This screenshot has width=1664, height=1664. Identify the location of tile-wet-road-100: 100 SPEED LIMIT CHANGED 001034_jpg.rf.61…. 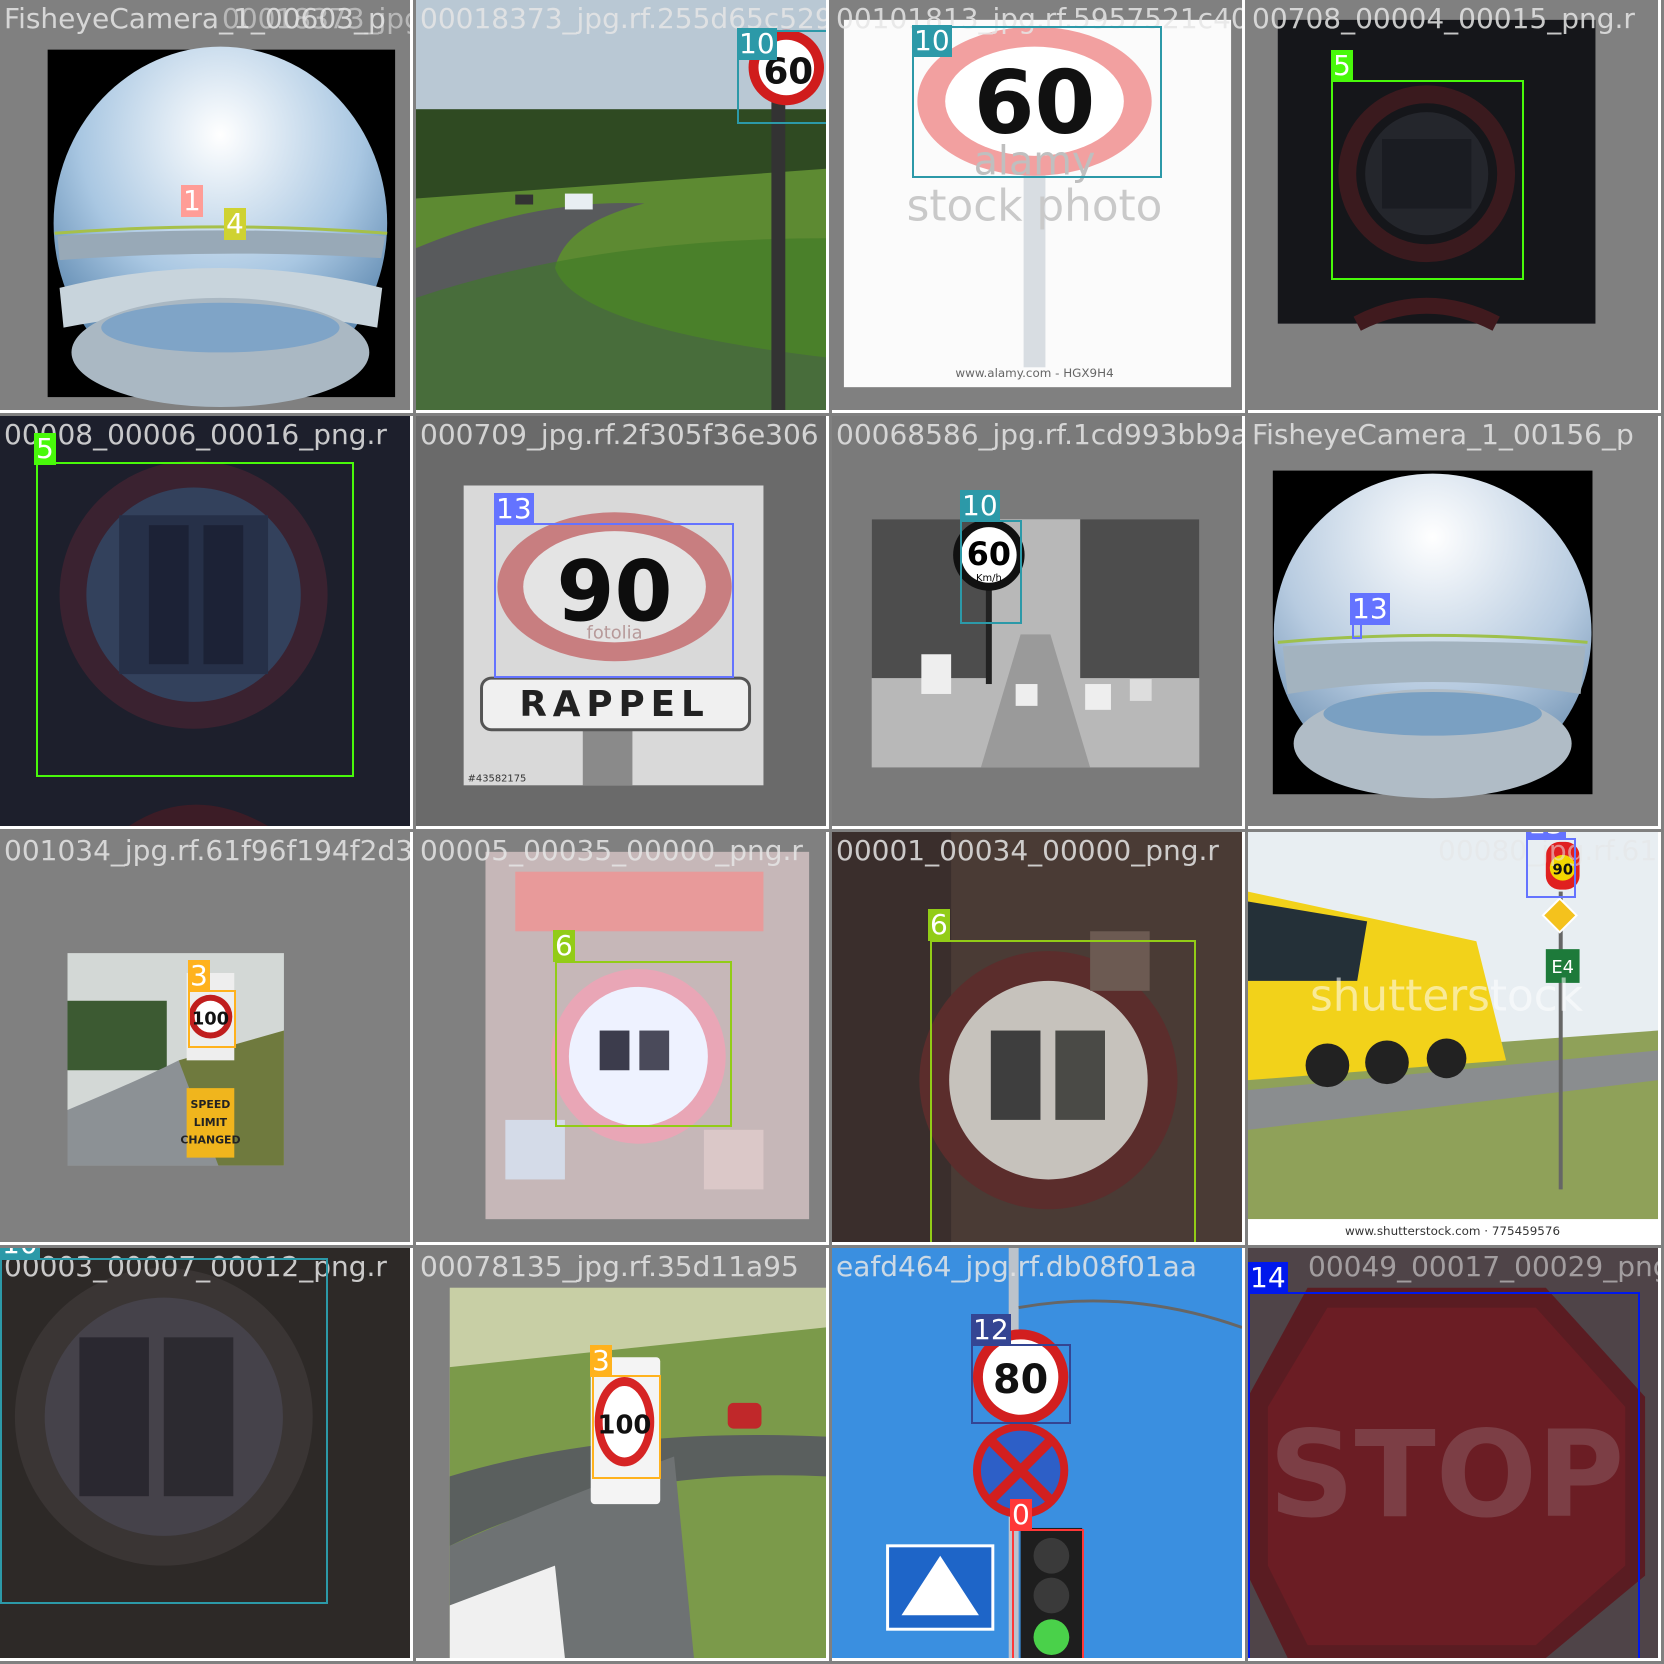
(206, 1038).